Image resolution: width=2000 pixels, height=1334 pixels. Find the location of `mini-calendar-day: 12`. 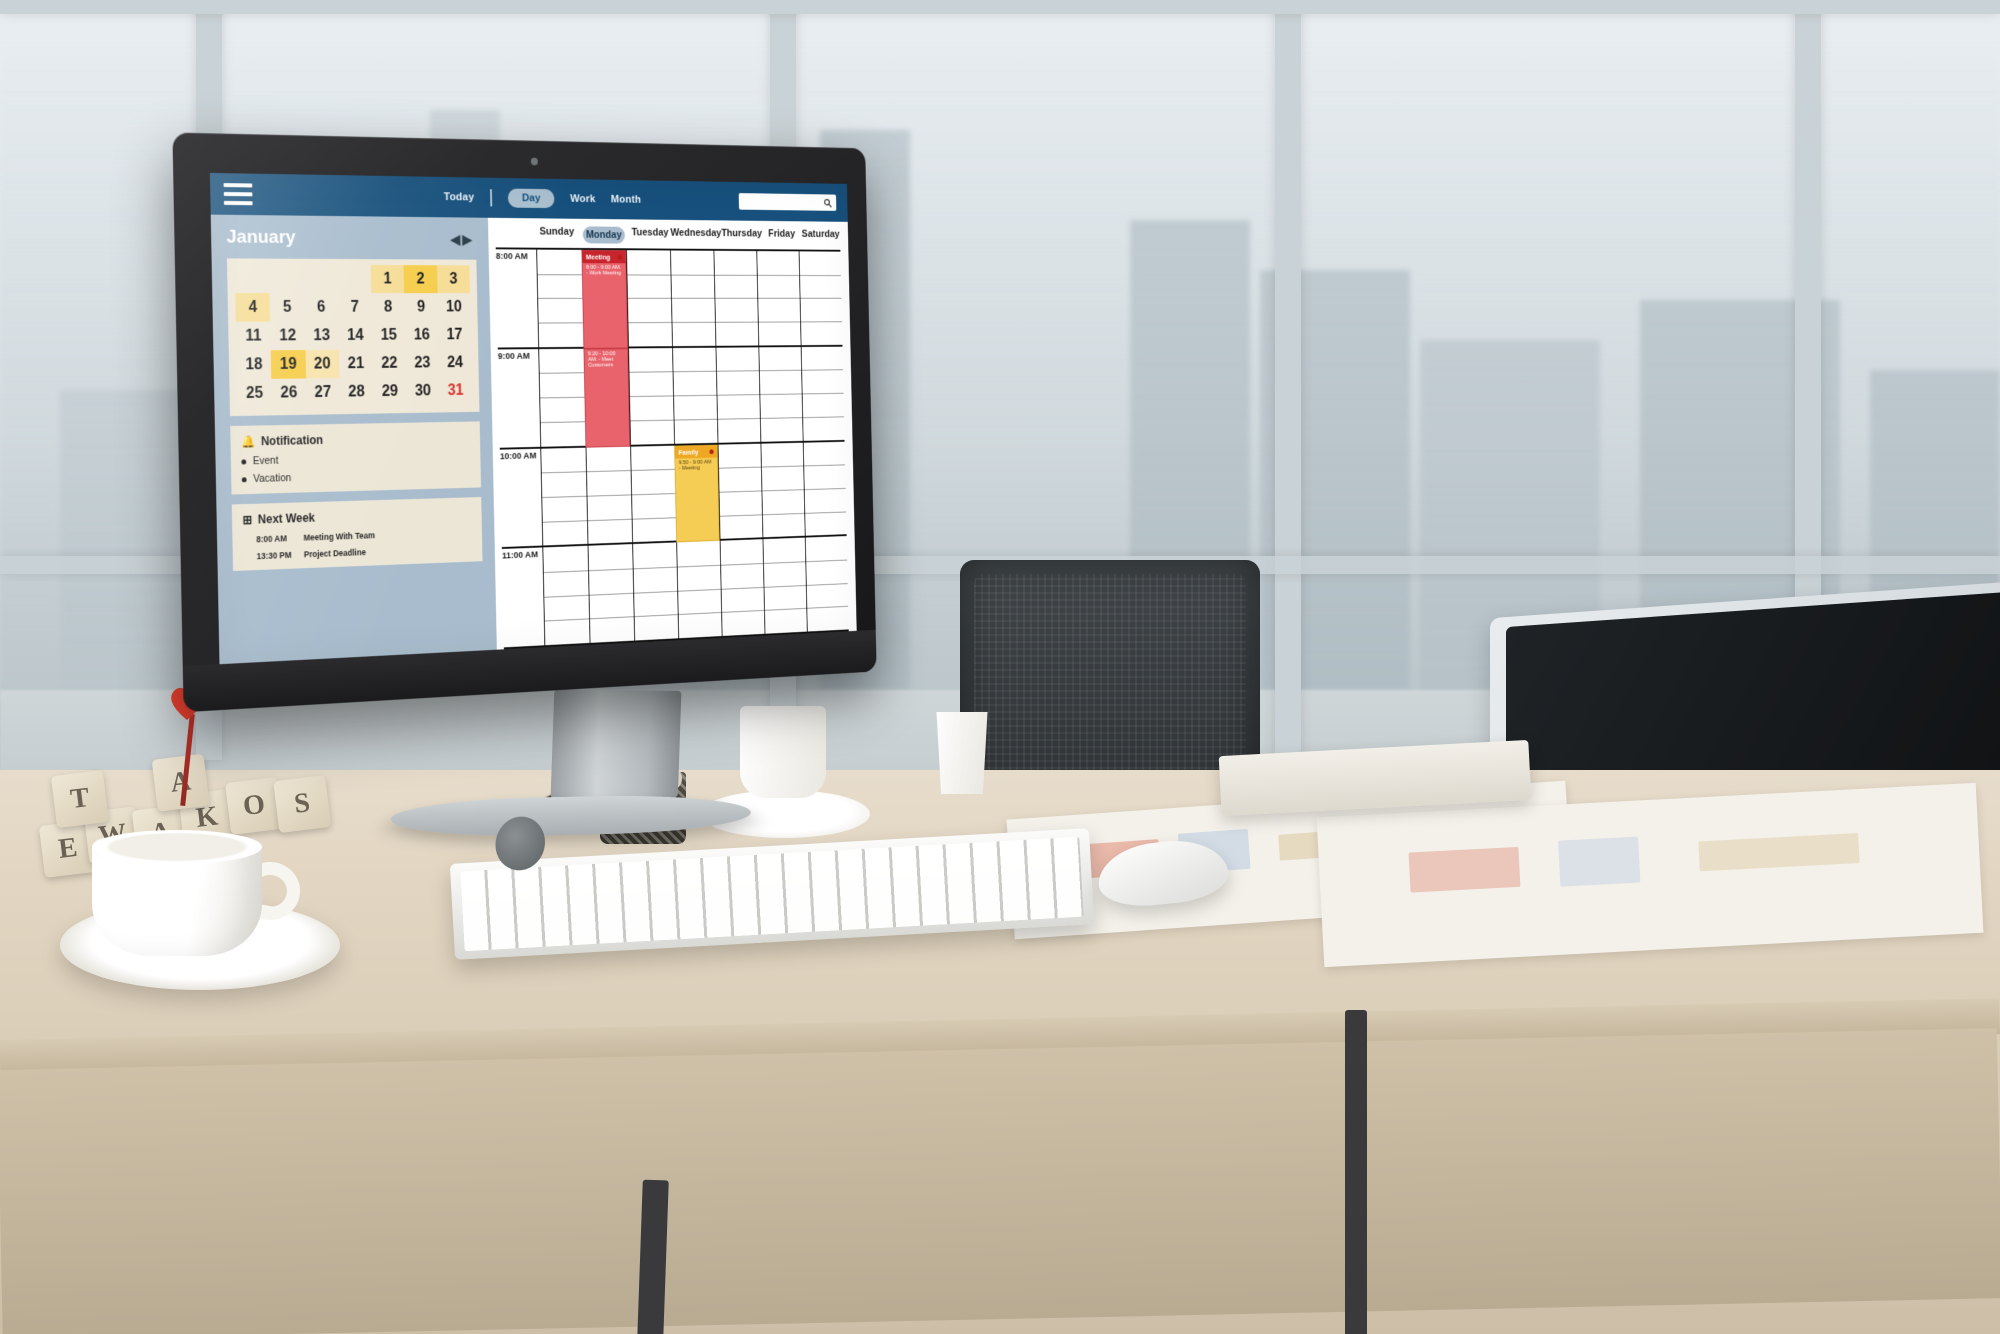

mini-calendar-day: 12 is located at coordinates (287, 336).